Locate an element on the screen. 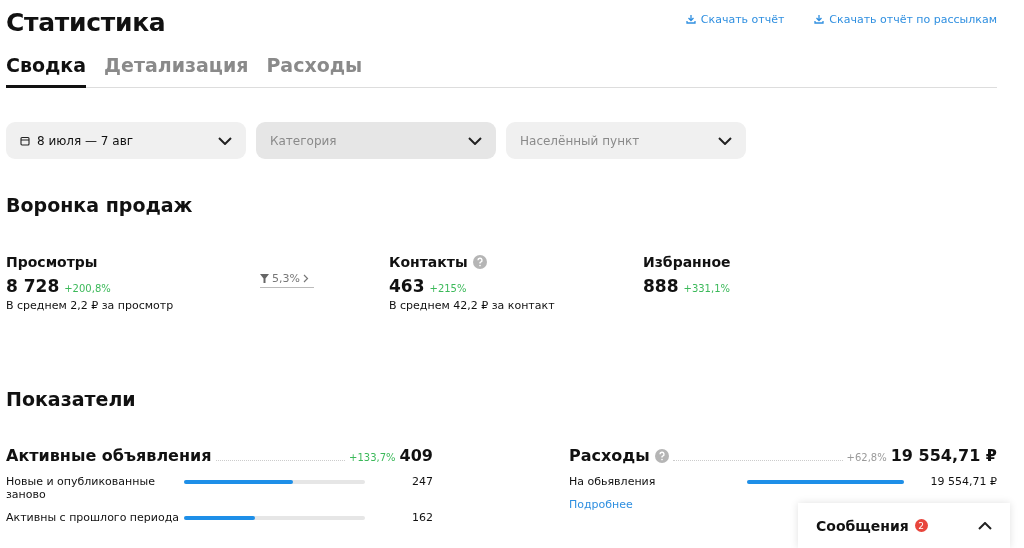 This screenshot has height=548, width=1024. messages-title: Сообщения is located at coordinates (862, 525).